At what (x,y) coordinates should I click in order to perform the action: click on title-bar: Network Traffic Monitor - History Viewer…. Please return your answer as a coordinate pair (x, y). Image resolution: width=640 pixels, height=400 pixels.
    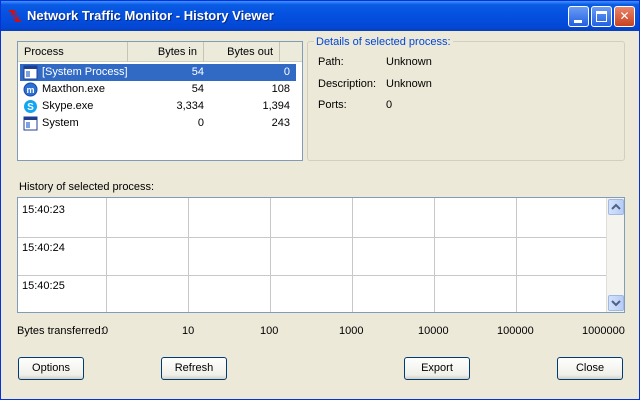
    Looking at the image, I should click on (320, 16).